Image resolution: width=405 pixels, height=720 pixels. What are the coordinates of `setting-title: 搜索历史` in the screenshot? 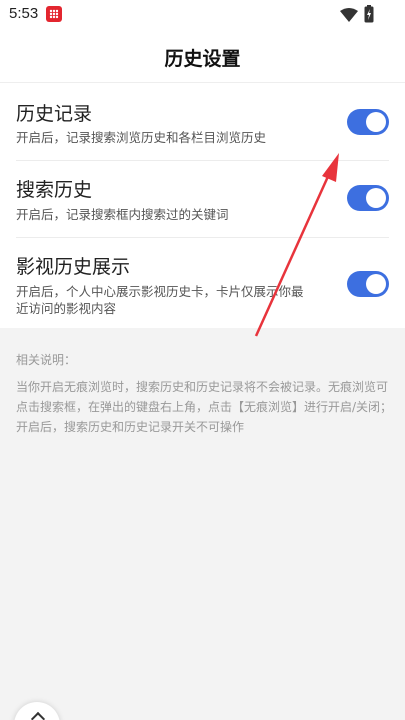 It's located at (54, 190).